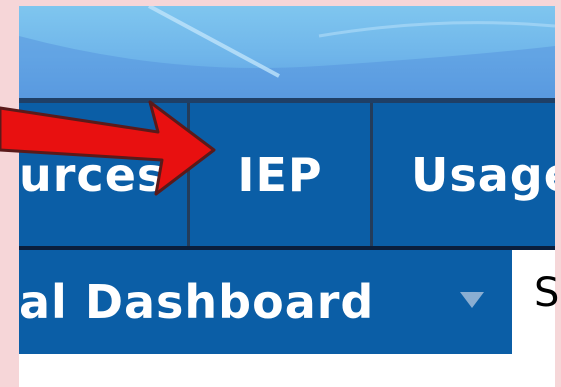 The image size is (561, 387). Describe the element at coordinates (9, 193) in the screenshot. I see `frame-left` at that location.